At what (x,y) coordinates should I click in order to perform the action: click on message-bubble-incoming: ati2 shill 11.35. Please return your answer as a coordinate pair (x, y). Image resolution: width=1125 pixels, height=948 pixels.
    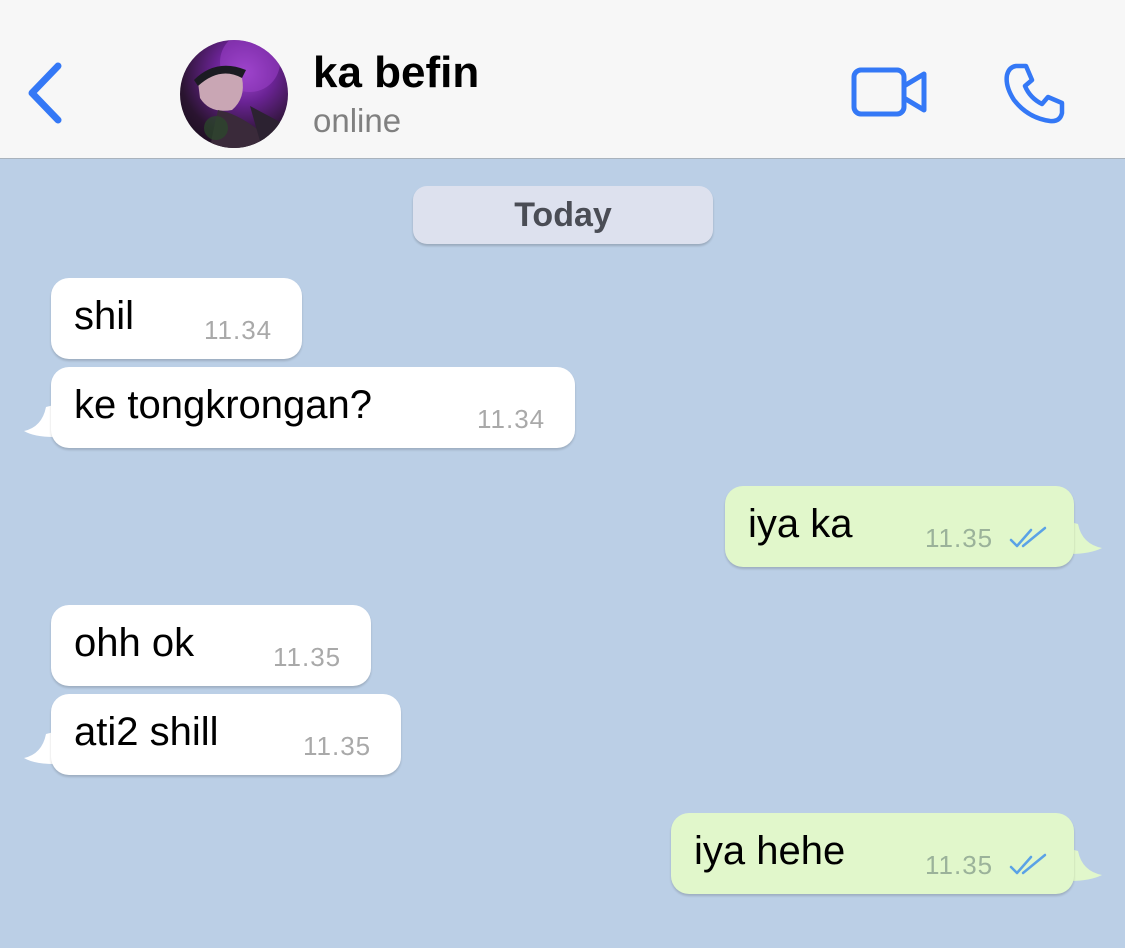
    Looking at the image, I should click on (226, 734).